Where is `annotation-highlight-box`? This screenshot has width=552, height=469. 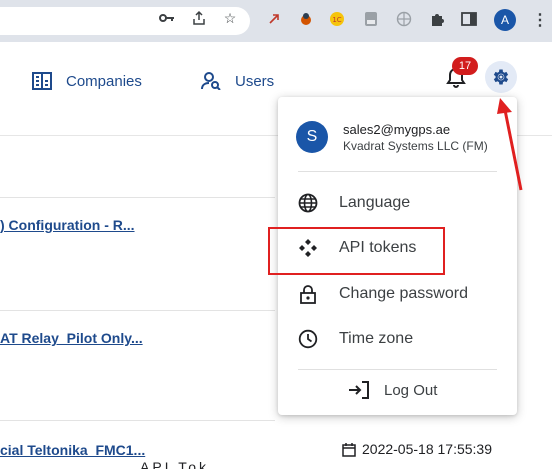 annotation-highlight-box is located at coordinates (356, 251).